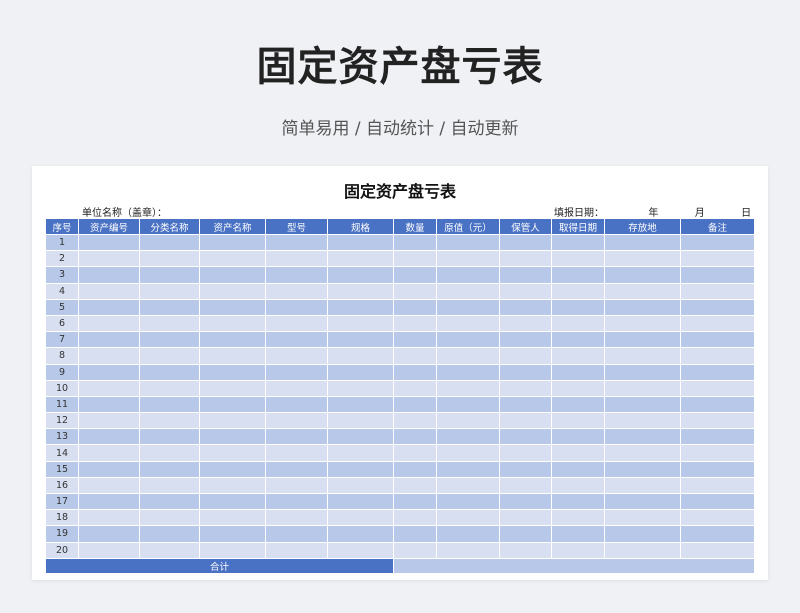  What do you see at coordinates (62, 356) in the screenshot?
I see `row-index-cell: 8` at bounding box center [62, 356].